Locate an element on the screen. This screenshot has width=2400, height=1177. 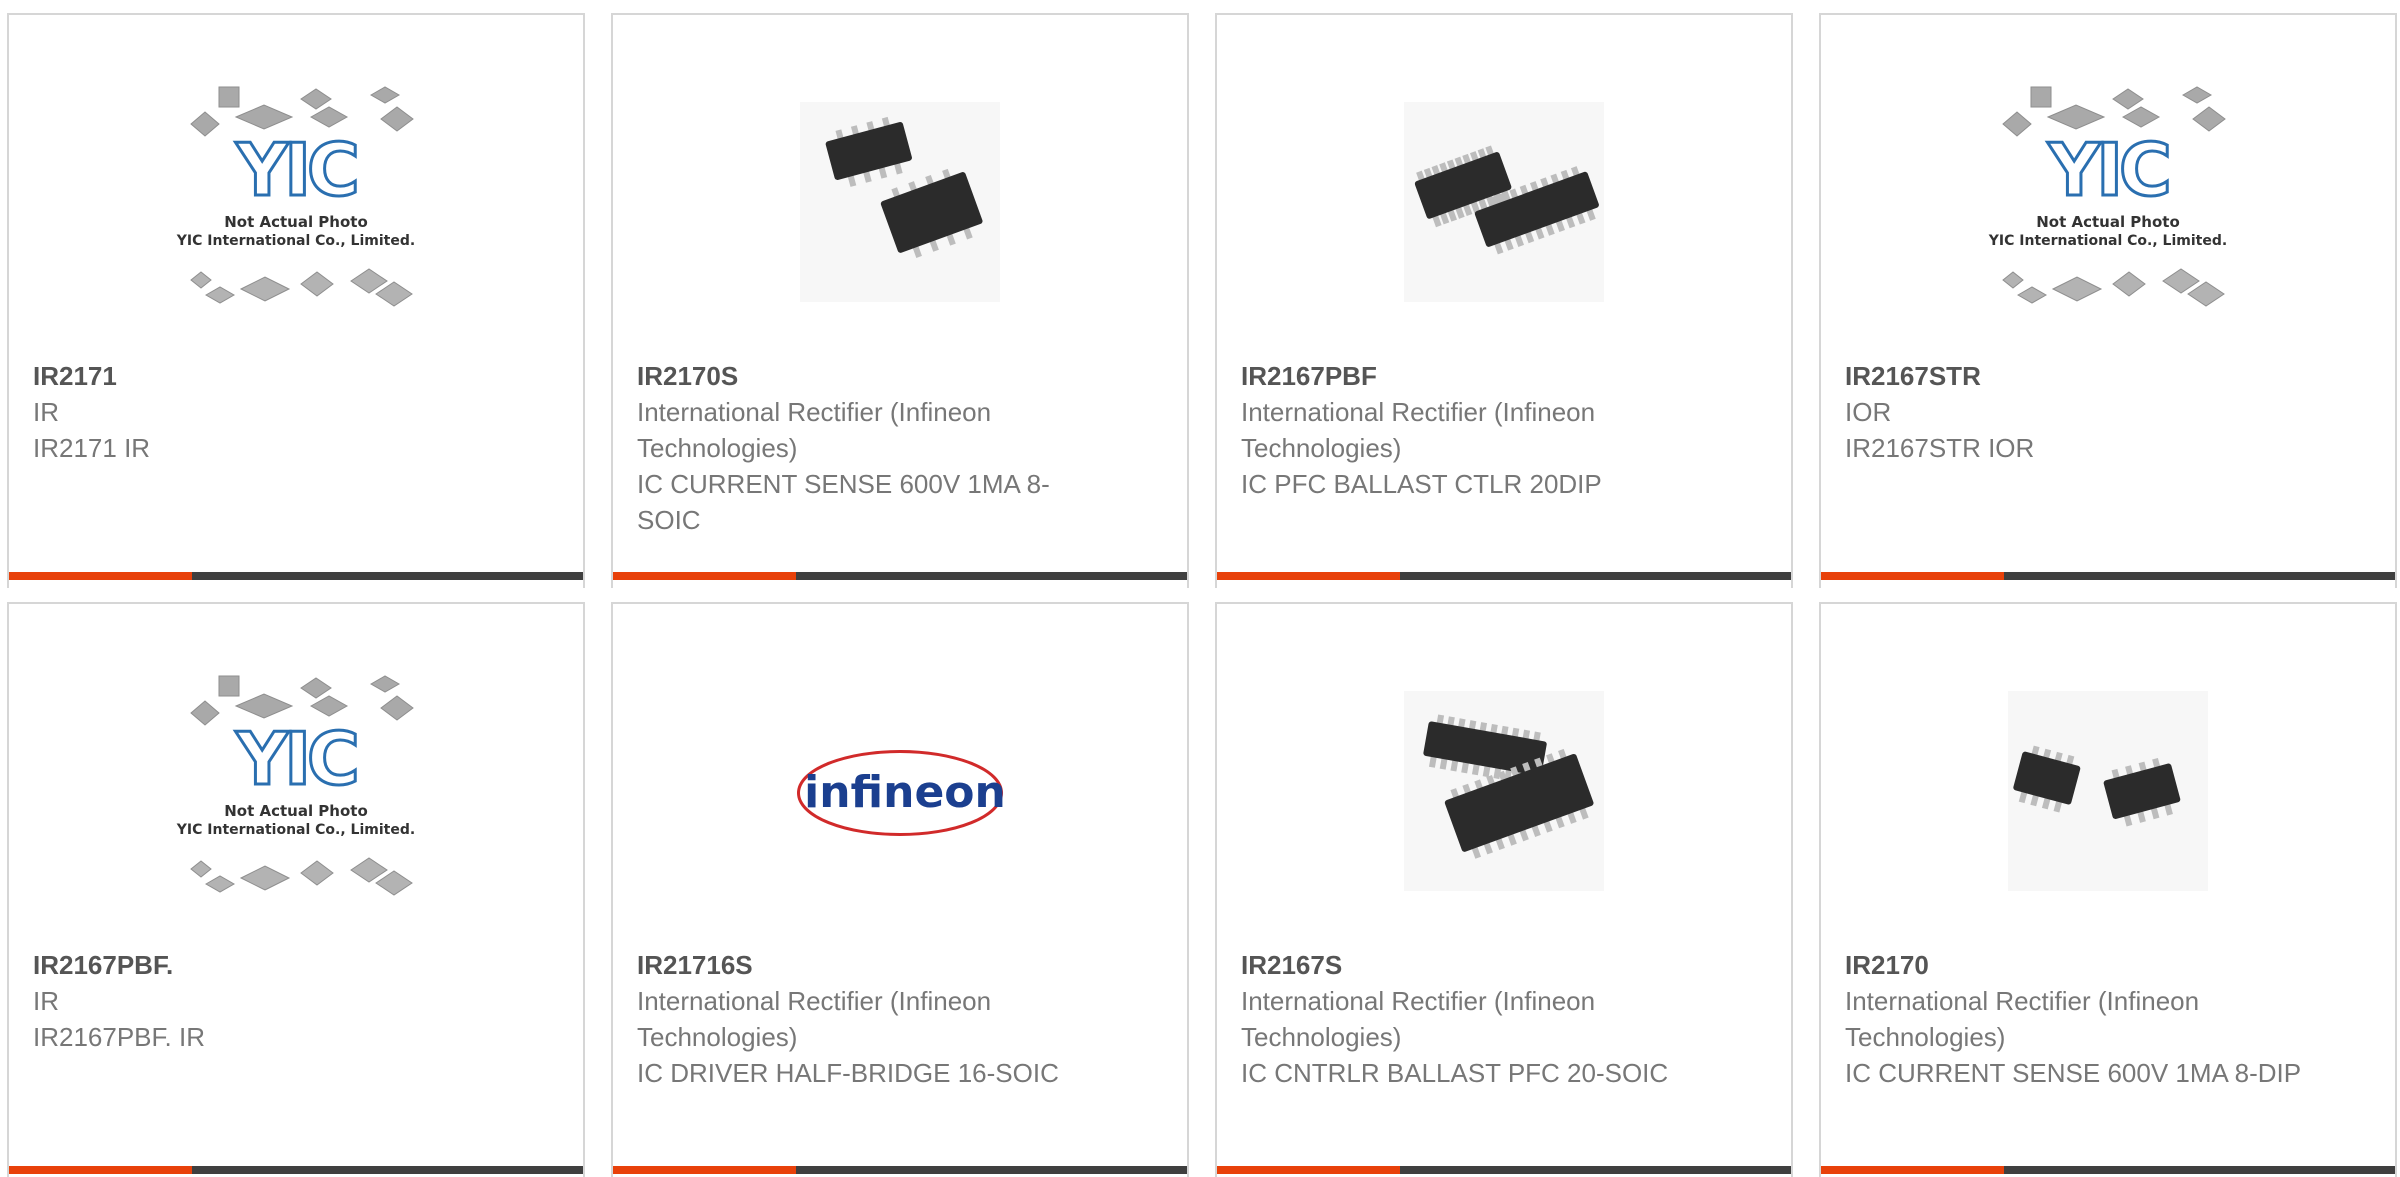
infineon-logo-image: infineon is located at coordinates (900, 791).